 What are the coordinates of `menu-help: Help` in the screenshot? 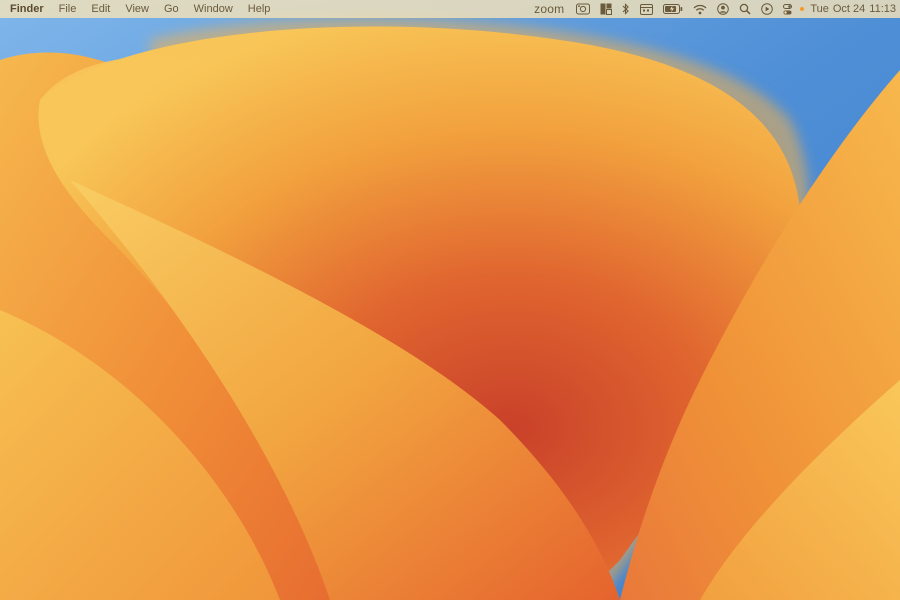 It's located at (259, 9).